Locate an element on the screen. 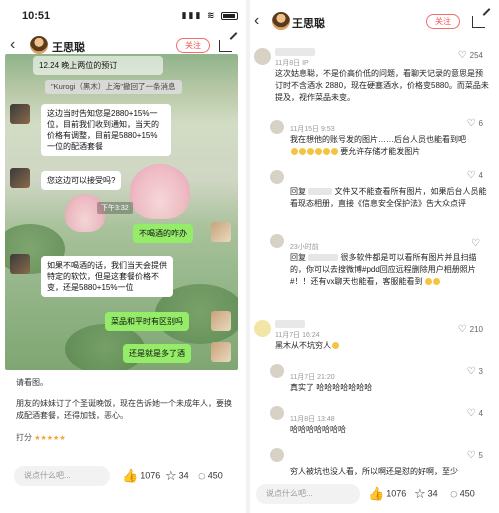 This screenshot has width=499, height=513. comment-count: 450 is located at coordinates (215, 475).